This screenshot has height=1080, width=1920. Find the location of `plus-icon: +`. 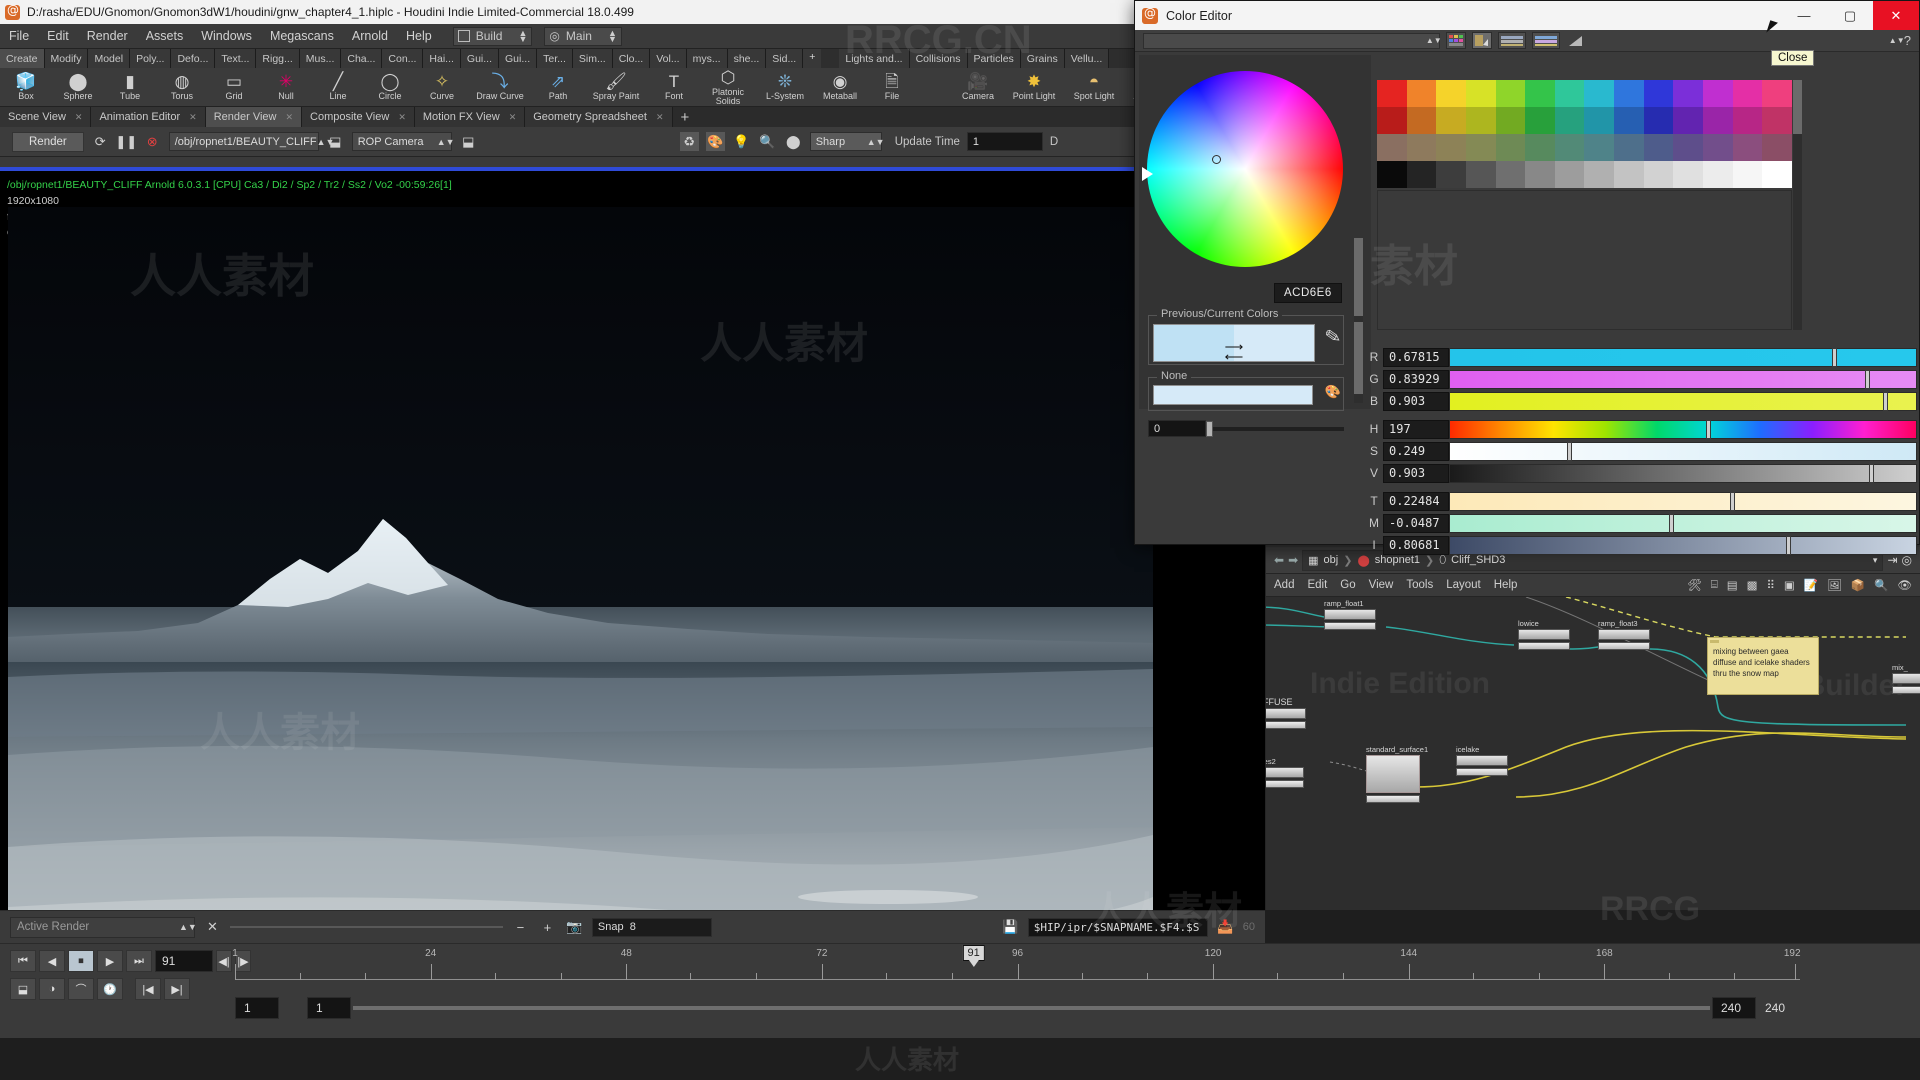

plus-icon: + is located at coordinates (547, 927).